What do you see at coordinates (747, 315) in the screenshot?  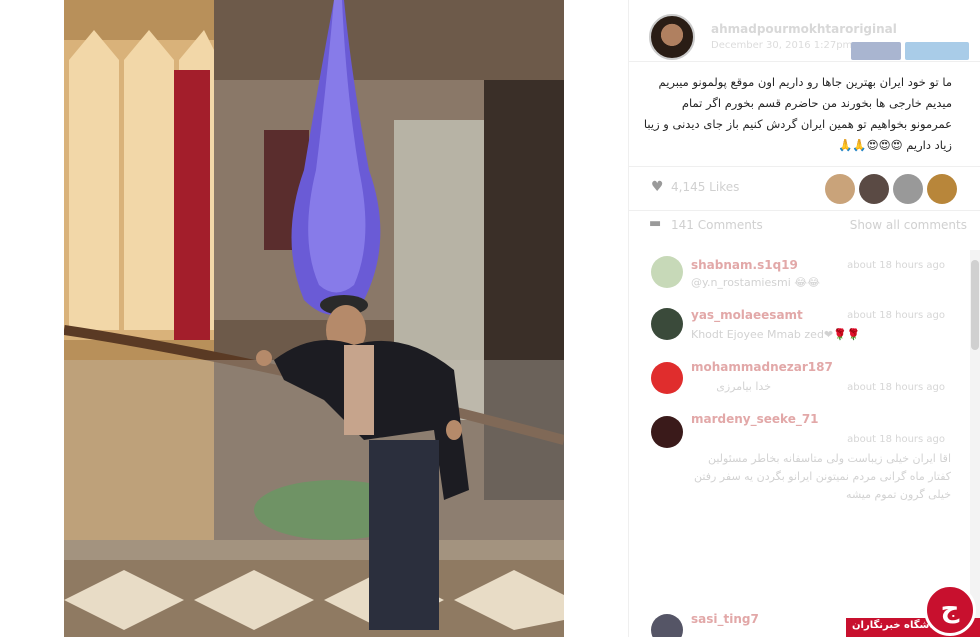 I see `commenter-username: yas_molaeesamt` at bounding box center [747, 315].